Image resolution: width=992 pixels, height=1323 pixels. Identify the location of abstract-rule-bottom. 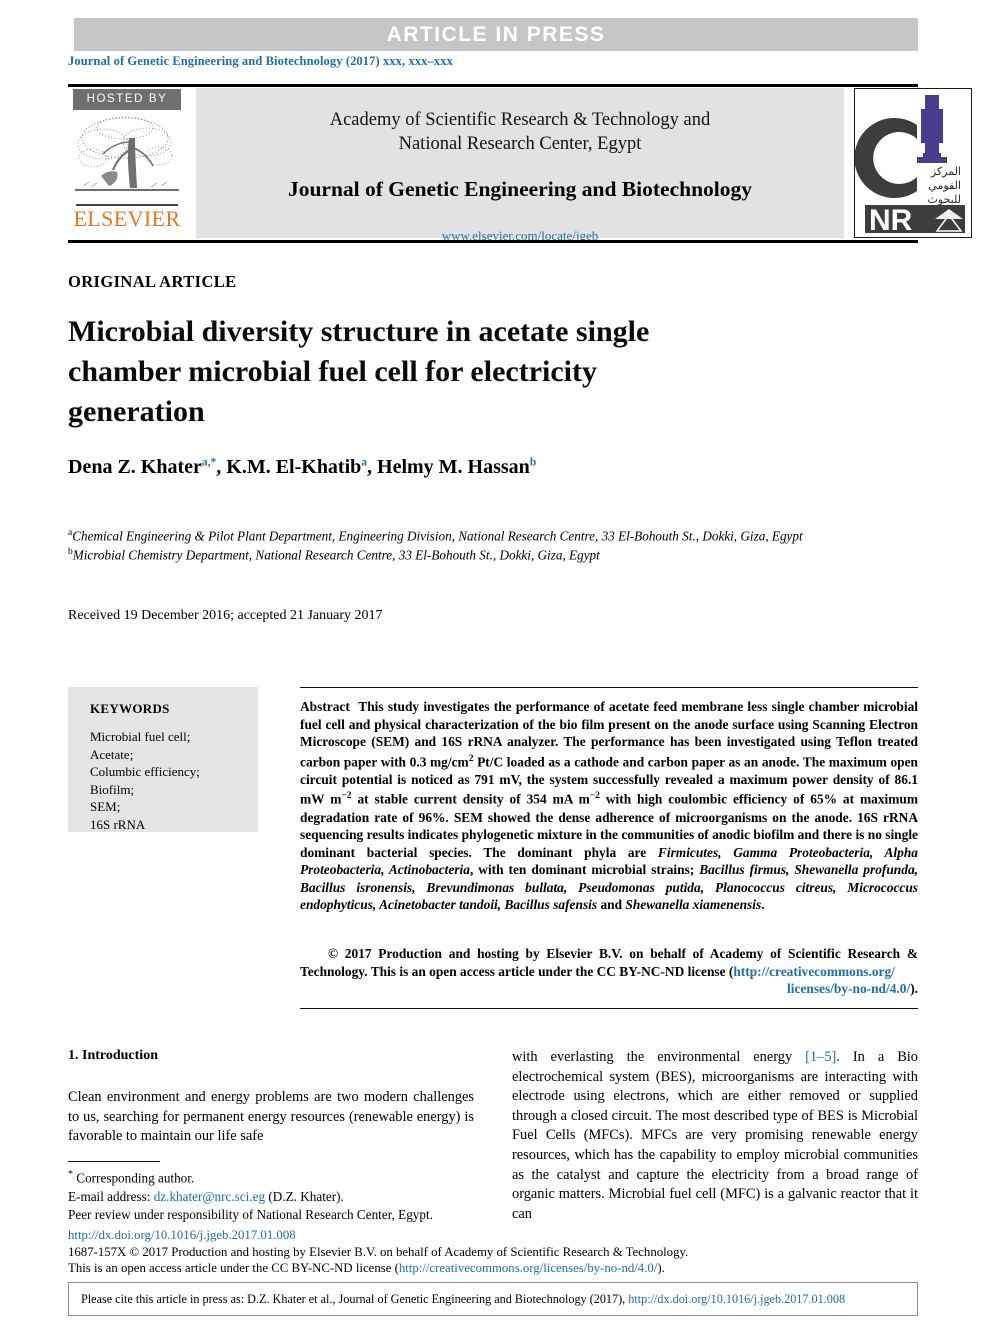
(609, 1009).